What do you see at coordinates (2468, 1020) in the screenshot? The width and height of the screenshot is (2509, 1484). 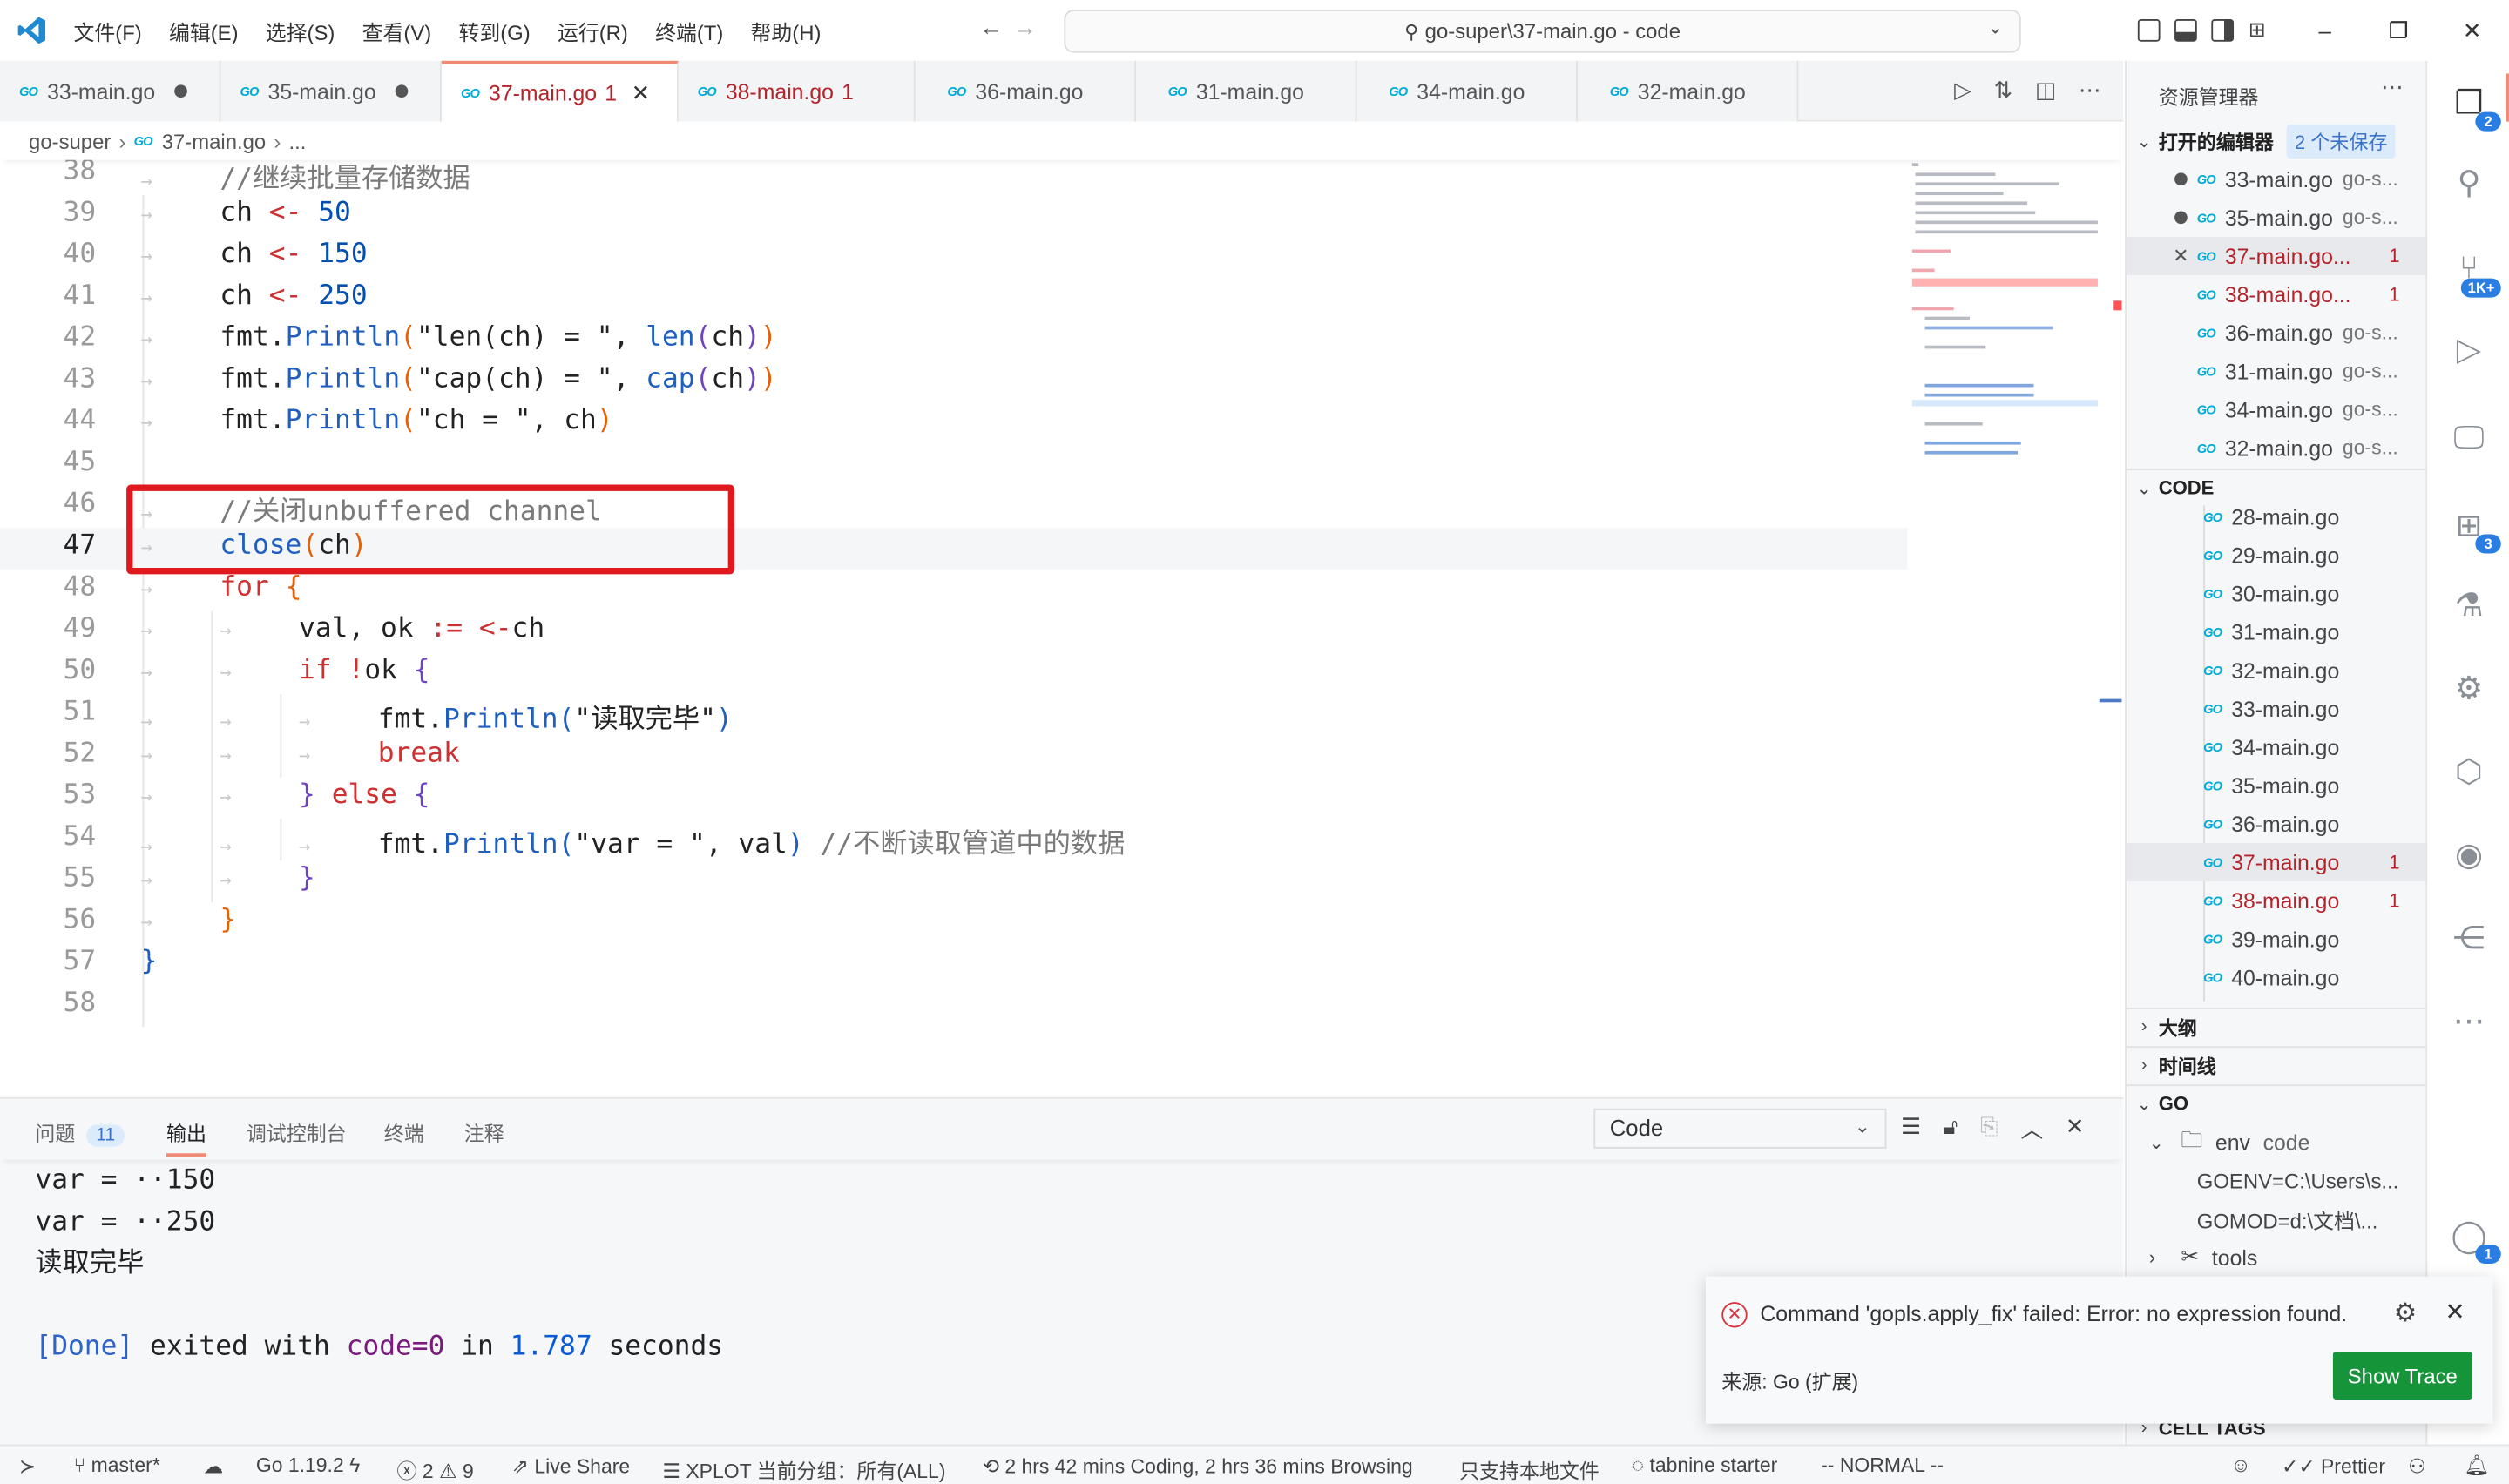 I see `more-views-icon: ⋯` at bounding box center [2468, 1020].